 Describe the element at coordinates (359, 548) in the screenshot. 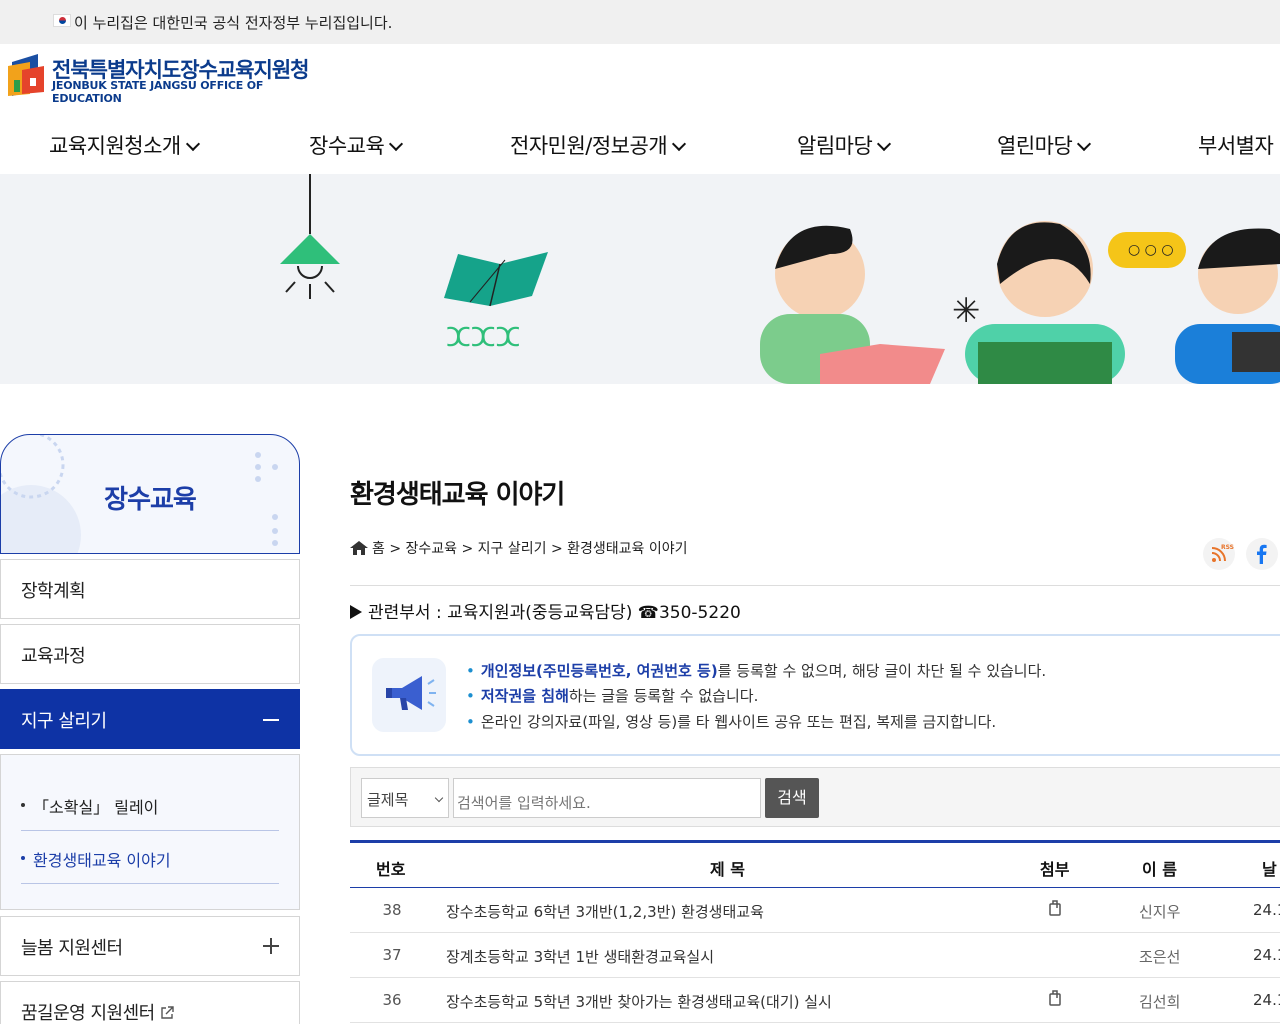

I see `home-icon` at that location.